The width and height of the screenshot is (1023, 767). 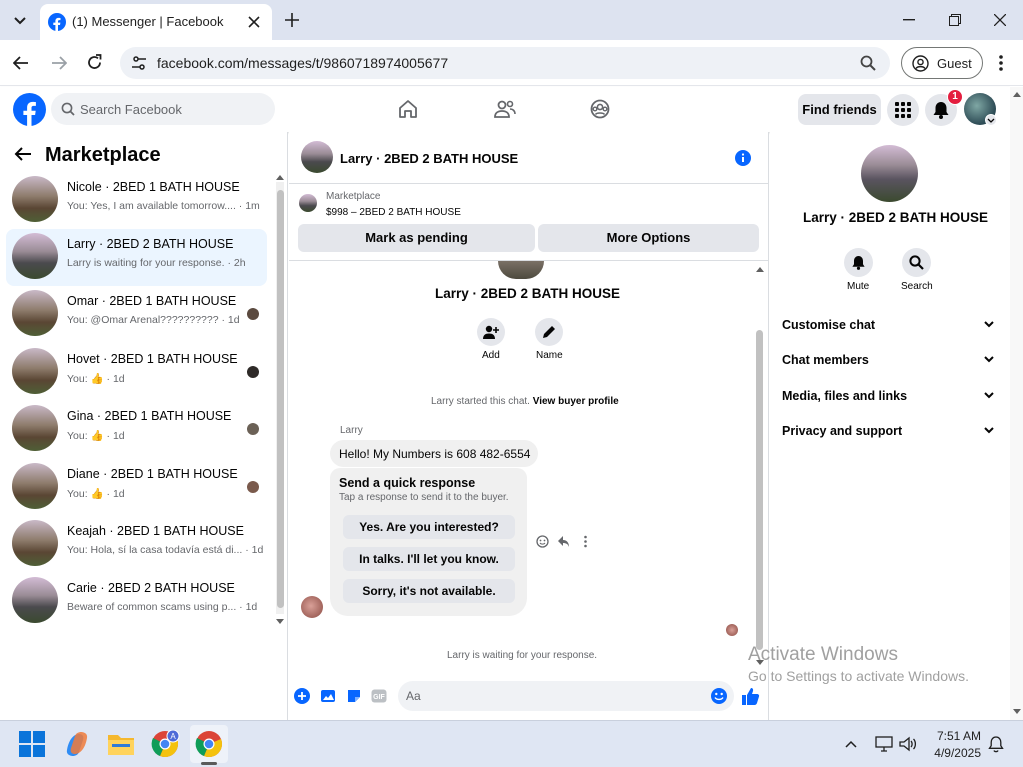 I want to click on more-options-button: More Options, so click(x=648, y=238).